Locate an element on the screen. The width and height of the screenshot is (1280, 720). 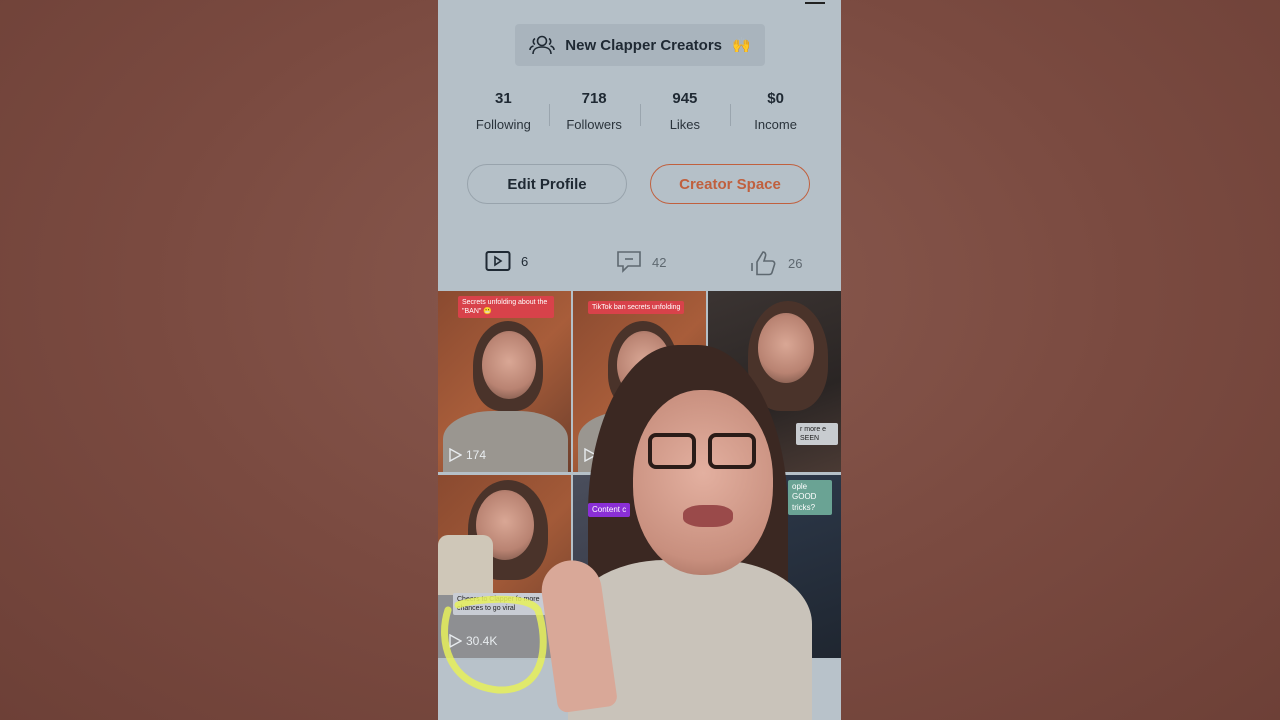
group-chip-label: New Clapper Creators is located at coordinates (644, 45).